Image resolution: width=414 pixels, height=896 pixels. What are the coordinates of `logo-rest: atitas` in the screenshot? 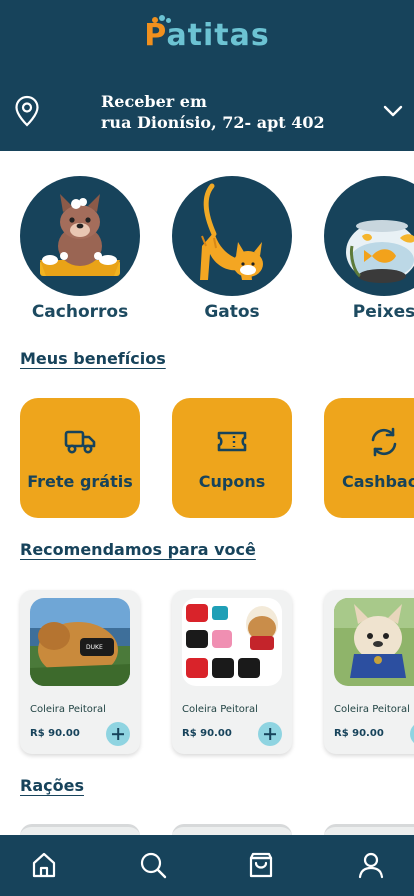 It's located at (218, 35).